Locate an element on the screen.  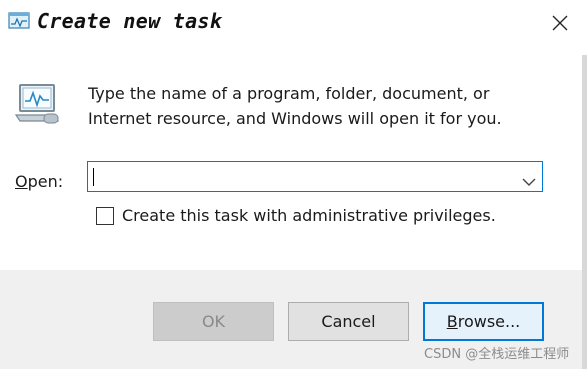
task-manager-icon is located at coordinates (19, 21).